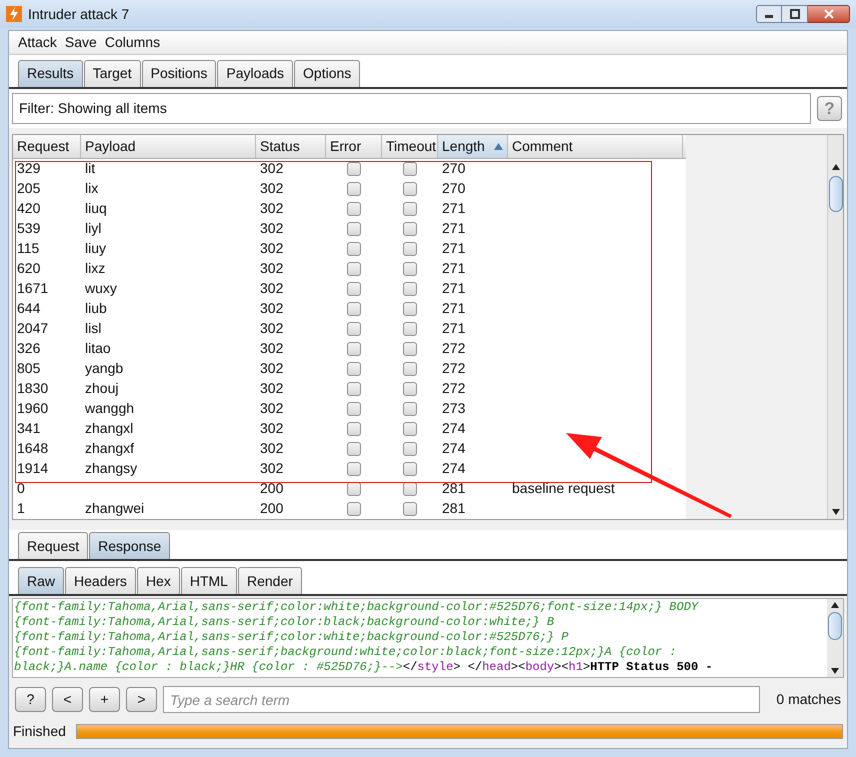  I want to click on tab: Raw, so click(41, 580).